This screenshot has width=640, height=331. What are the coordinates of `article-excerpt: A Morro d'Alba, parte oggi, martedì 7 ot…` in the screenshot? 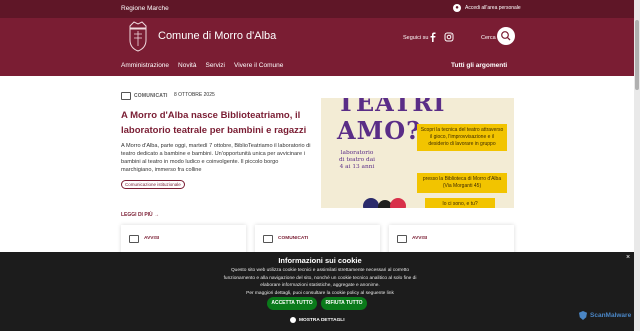 It's located at (216, 158).